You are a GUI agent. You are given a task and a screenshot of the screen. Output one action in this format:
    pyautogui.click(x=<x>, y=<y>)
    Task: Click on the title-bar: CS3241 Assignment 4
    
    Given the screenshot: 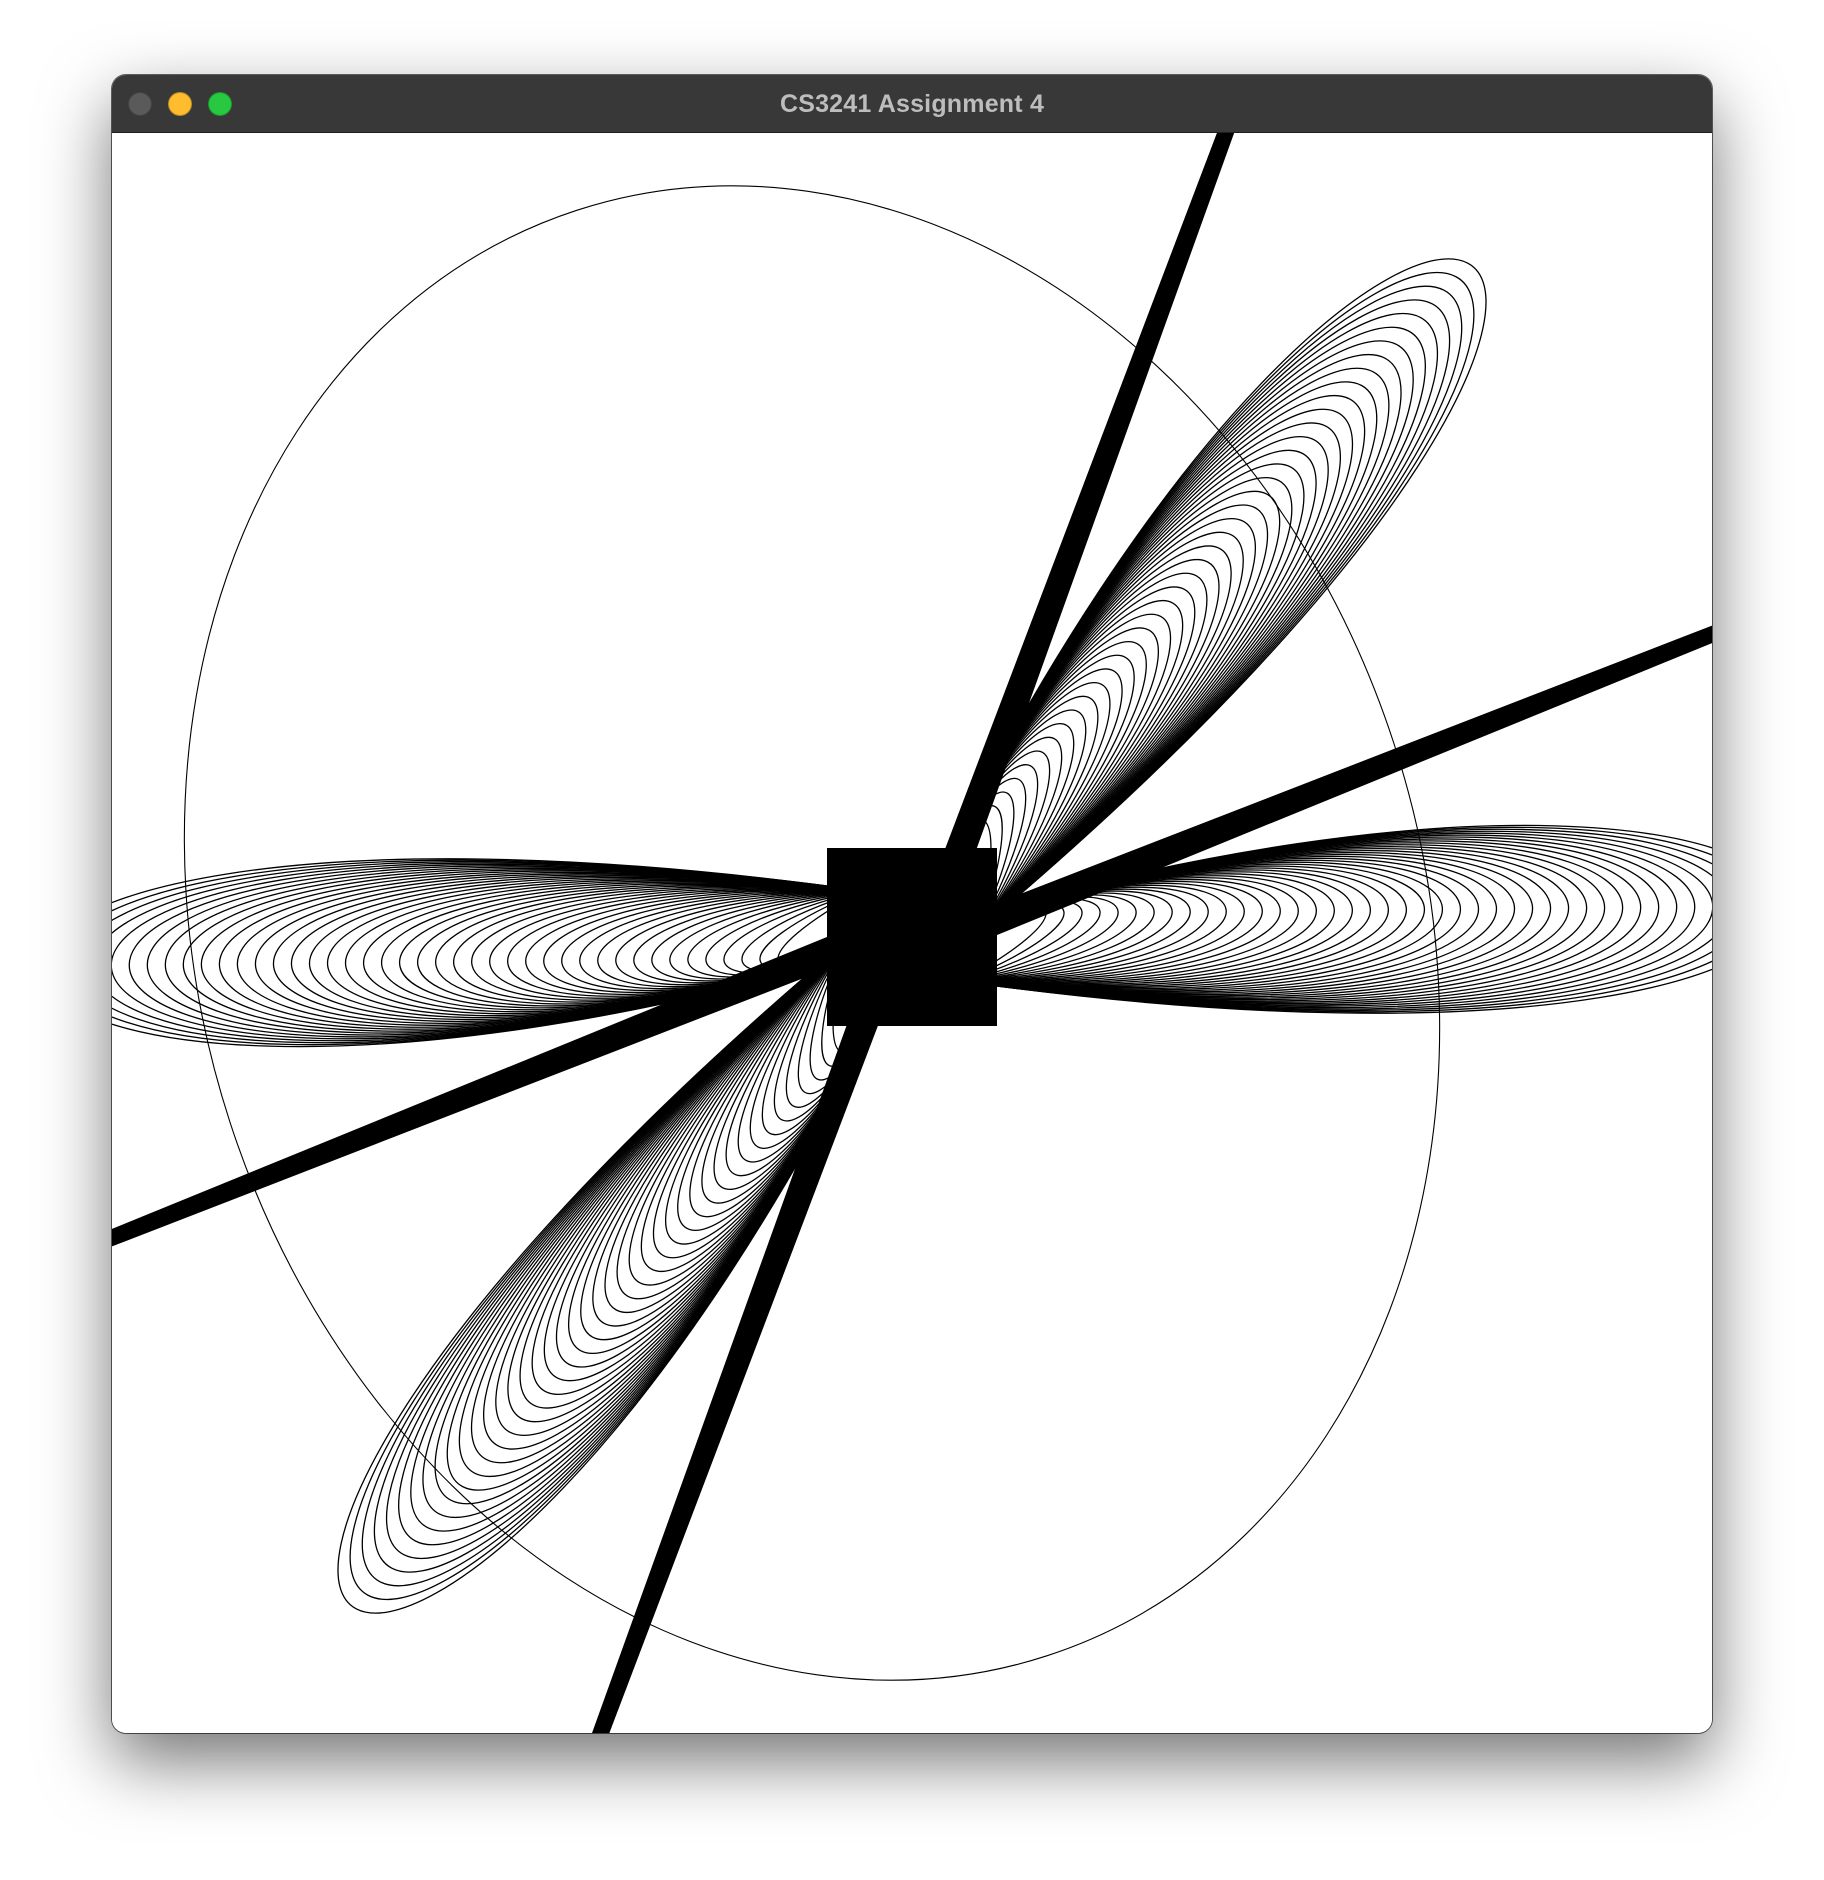 What is the action you would take?
    pyautogui.click(x=912, y=104)
    